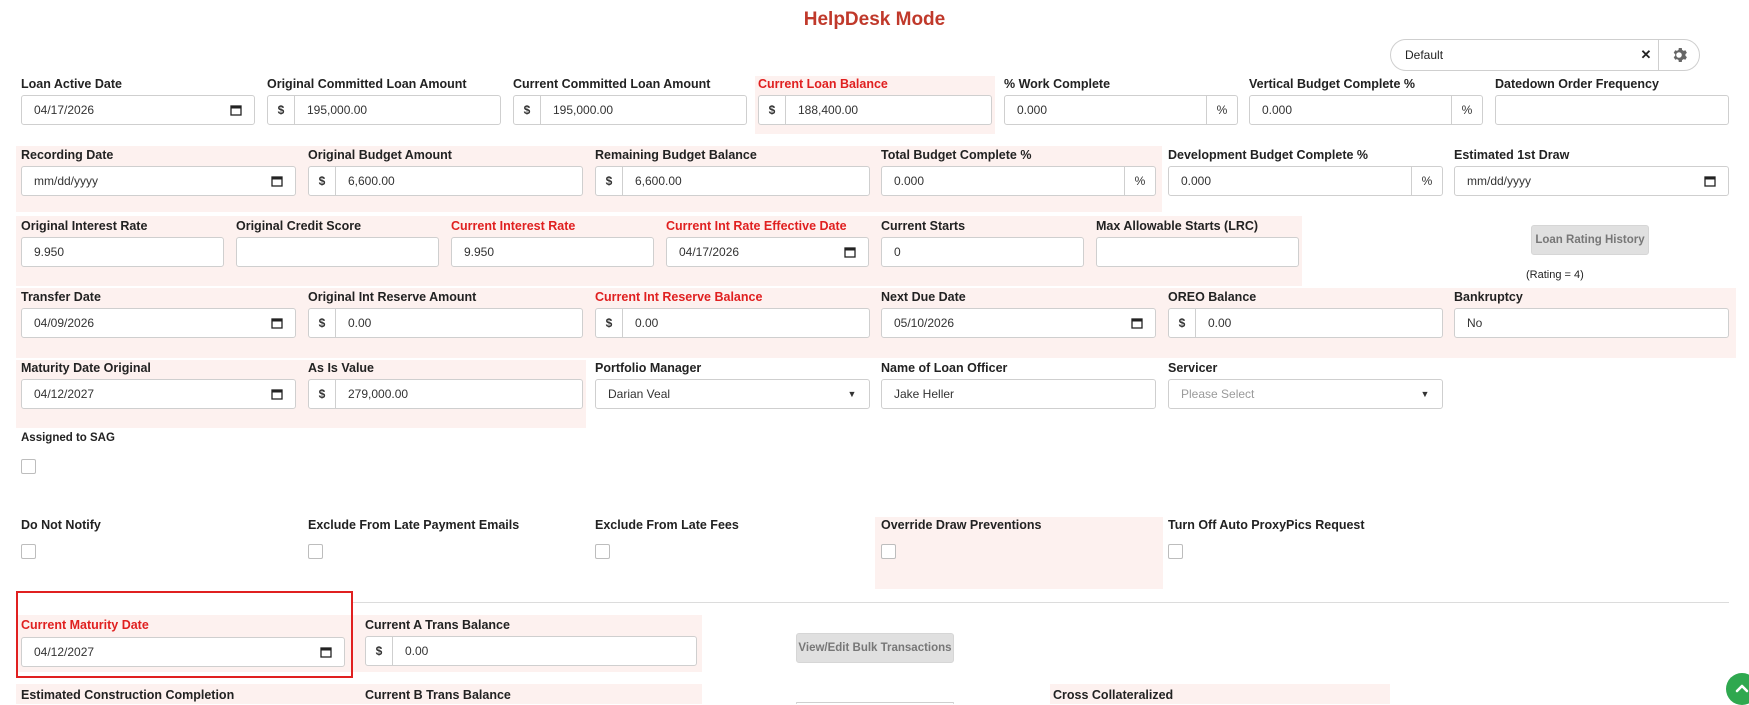 This screenshot has width=1749, height=705. I want to click on original-interest-rate-label: Original Interest Rate, so click(84, 226).